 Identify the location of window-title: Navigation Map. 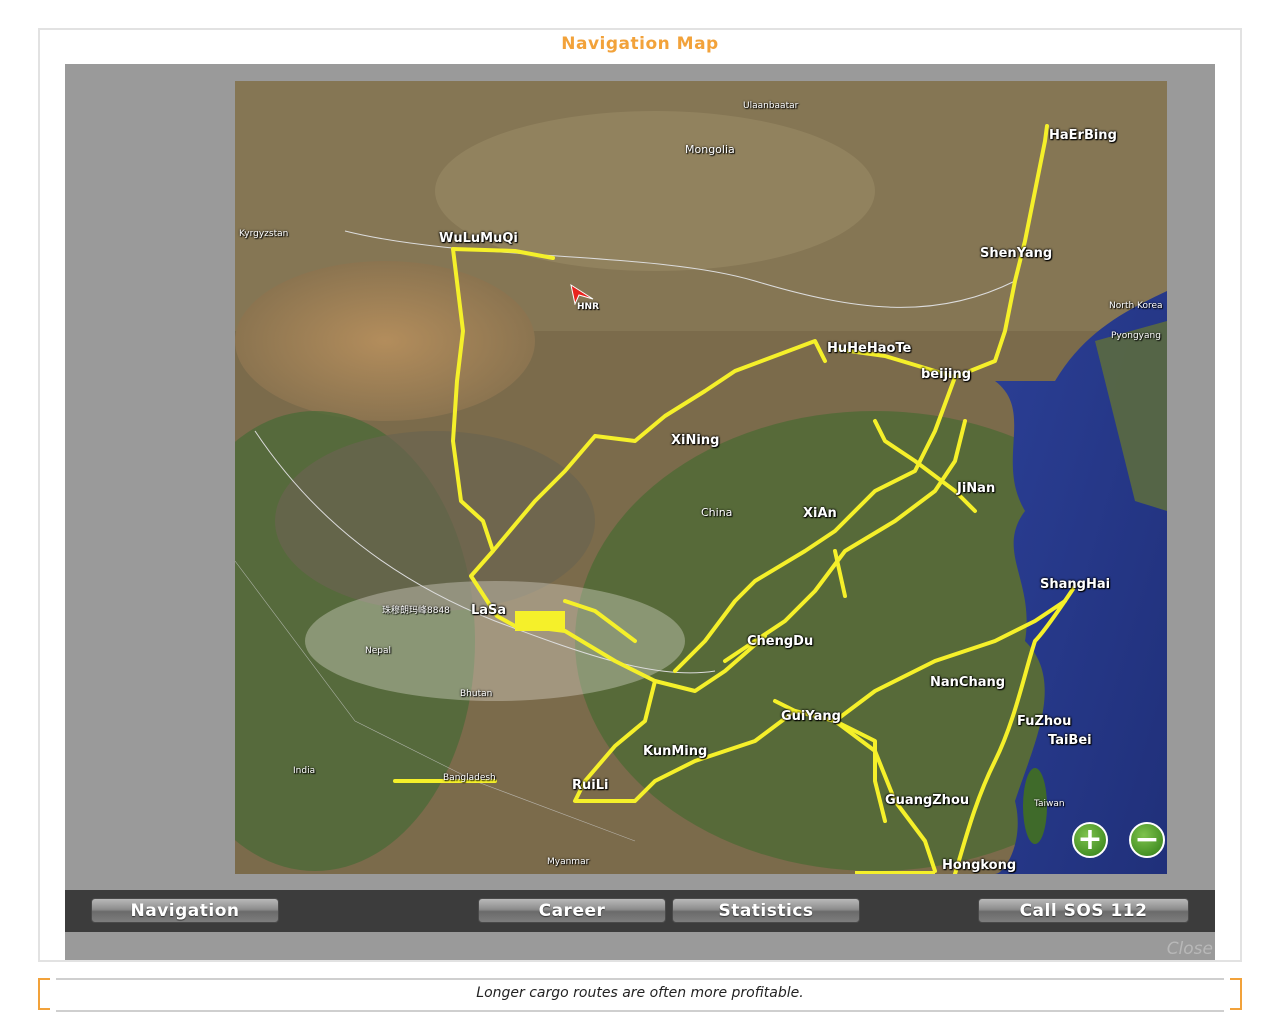
(640, 44).